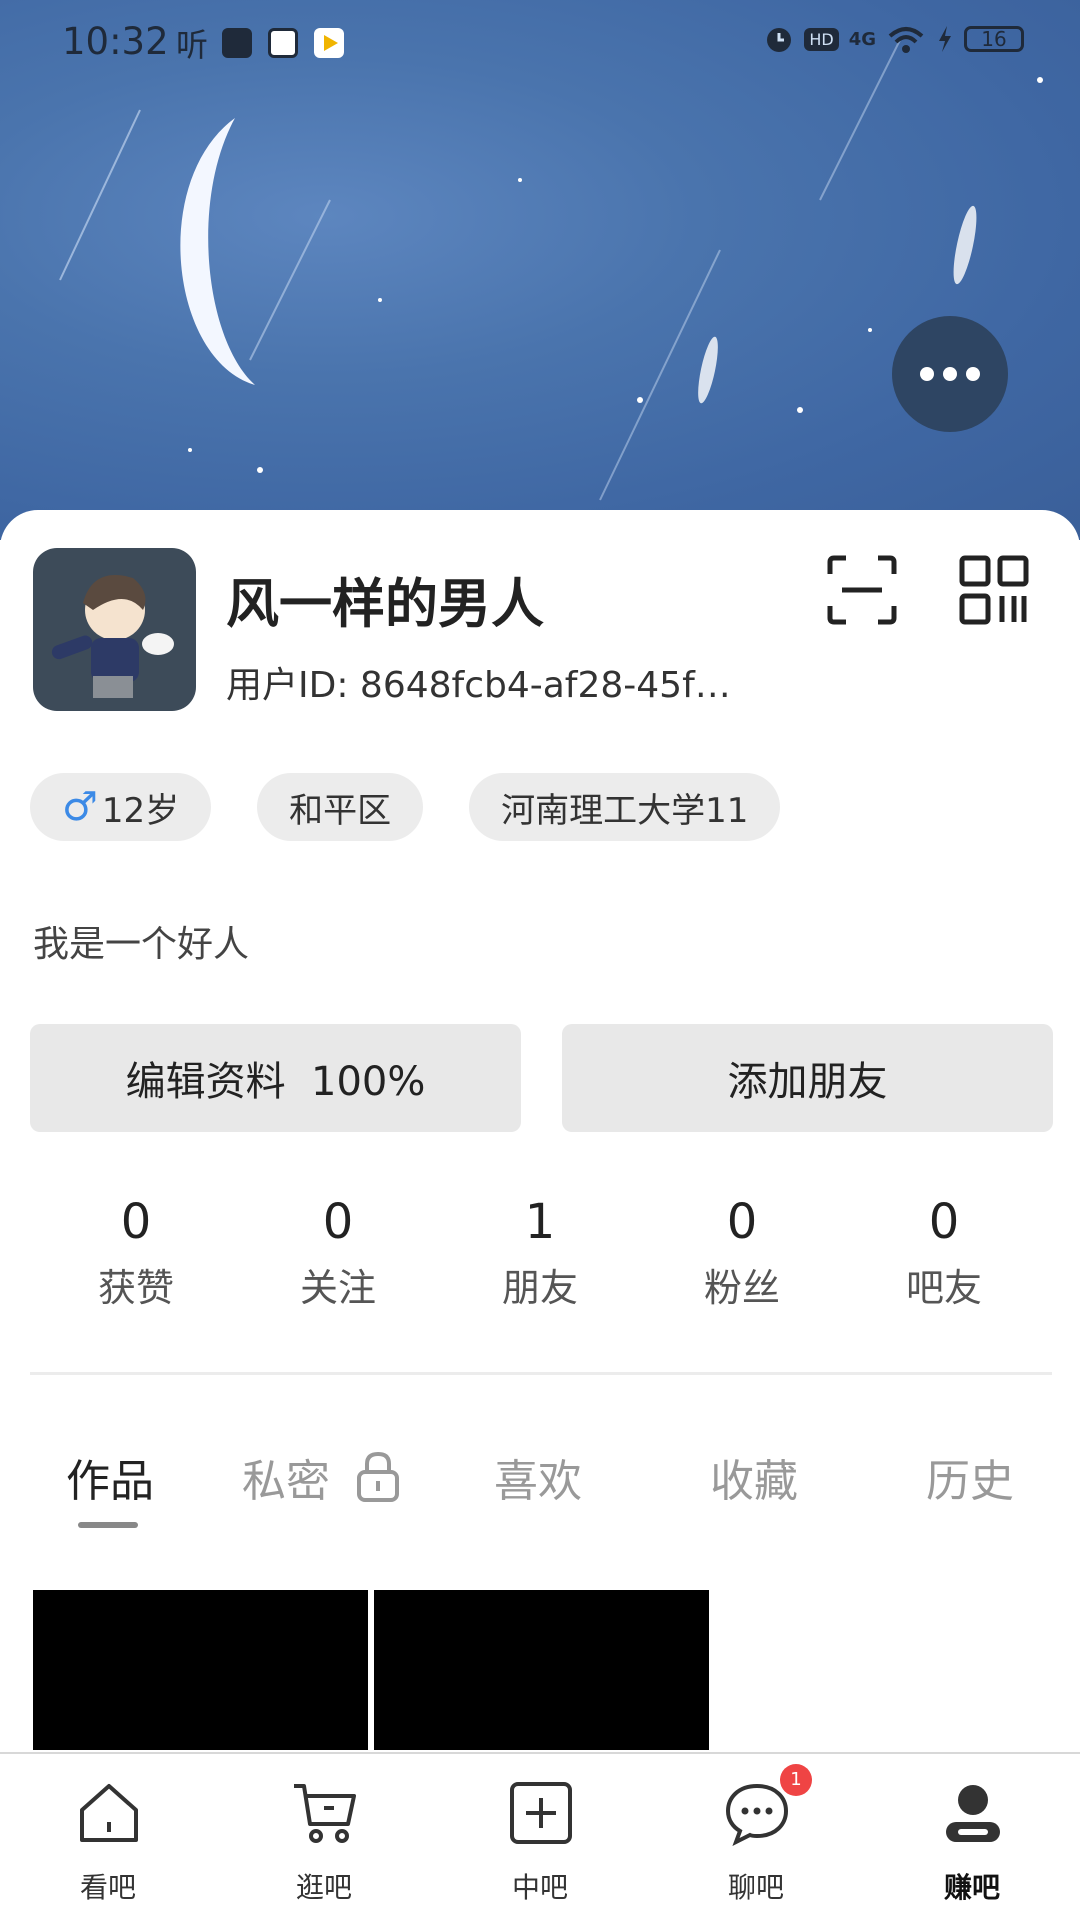 The width and height of the screenshot is (1080, 1922). I want to click on male-icon: ♂, so click(80, 807).